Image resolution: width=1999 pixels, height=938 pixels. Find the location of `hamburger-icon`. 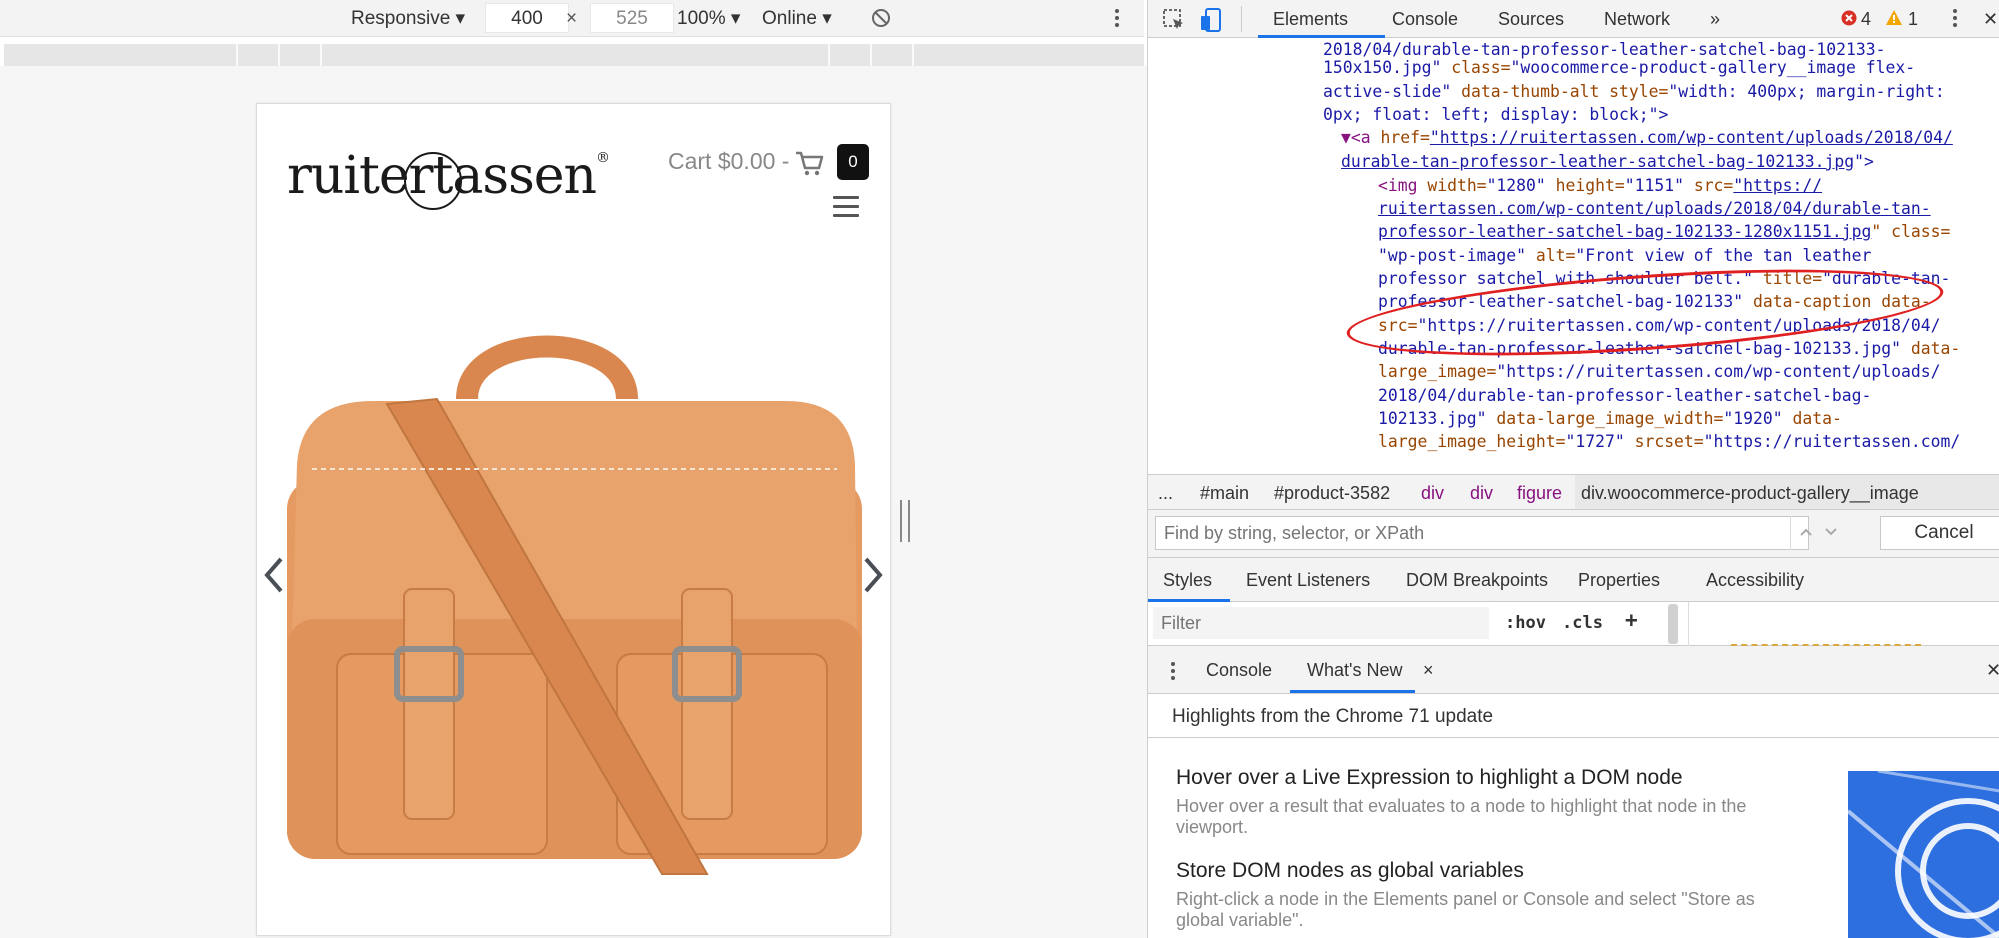

hamburger-icon is located at coordinates (846, 209).